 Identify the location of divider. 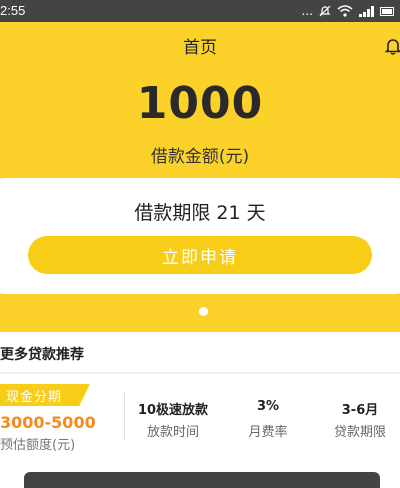
(124, 416).